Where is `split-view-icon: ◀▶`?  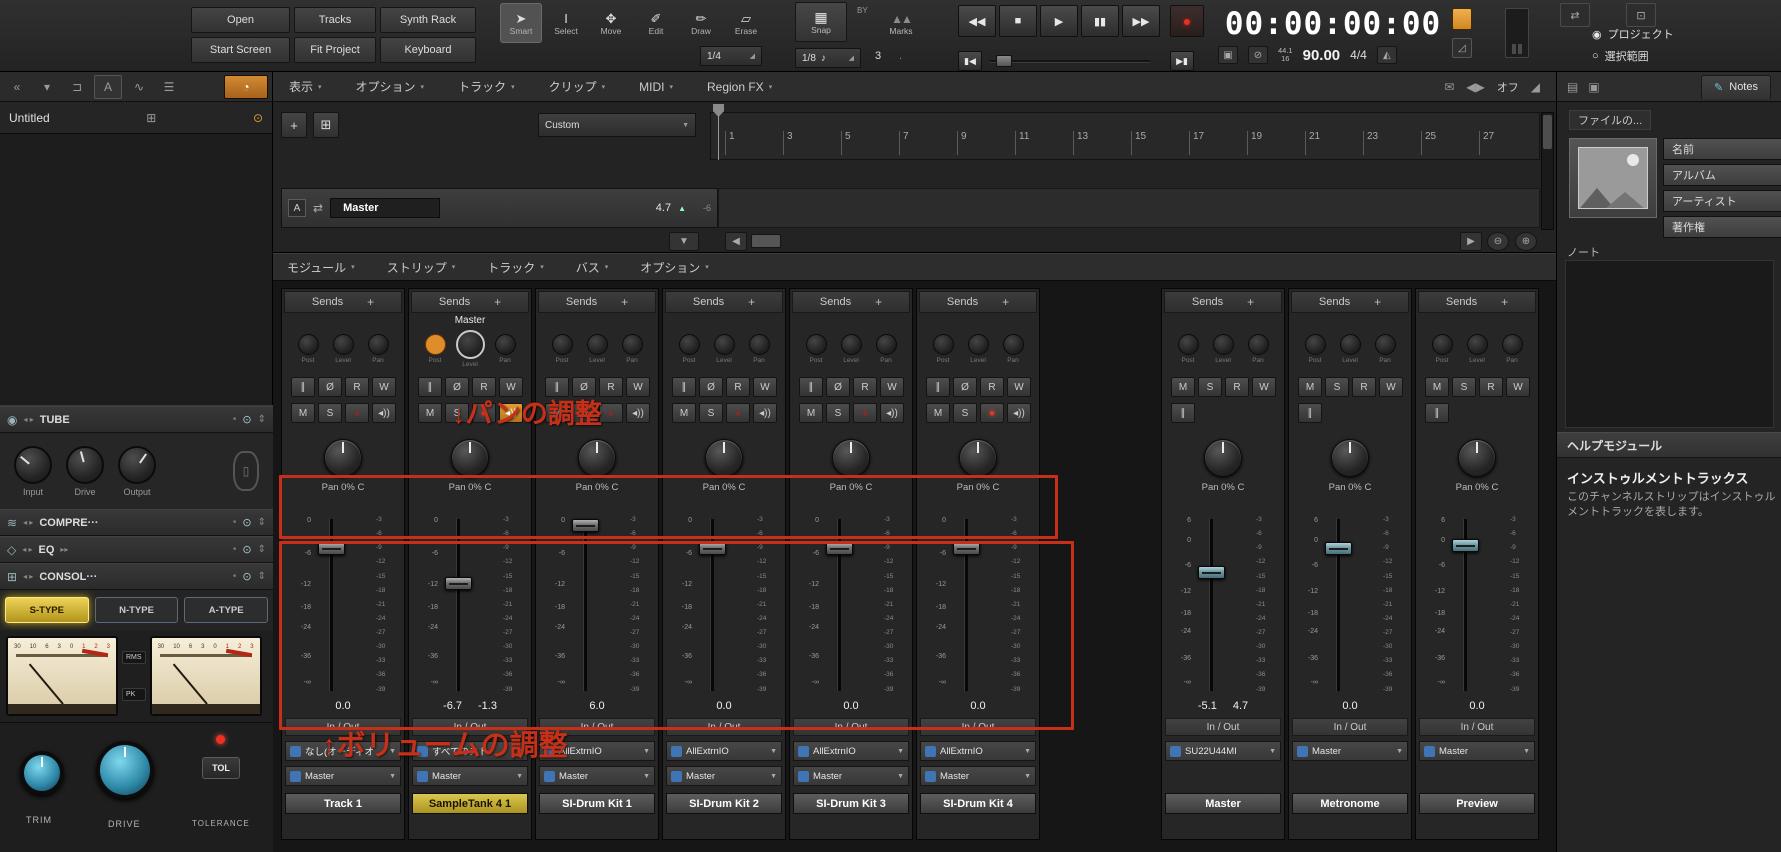 split-view-icon: ◀▶ is located at coordinates (1475, 87).